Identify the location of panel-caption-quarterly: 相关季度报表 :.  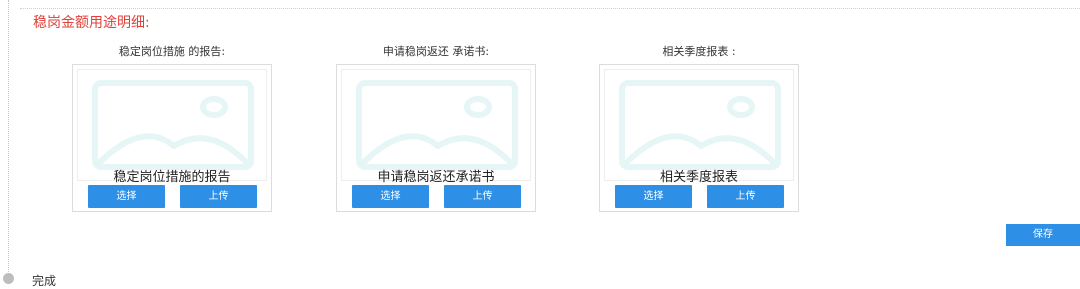
(699, 51).